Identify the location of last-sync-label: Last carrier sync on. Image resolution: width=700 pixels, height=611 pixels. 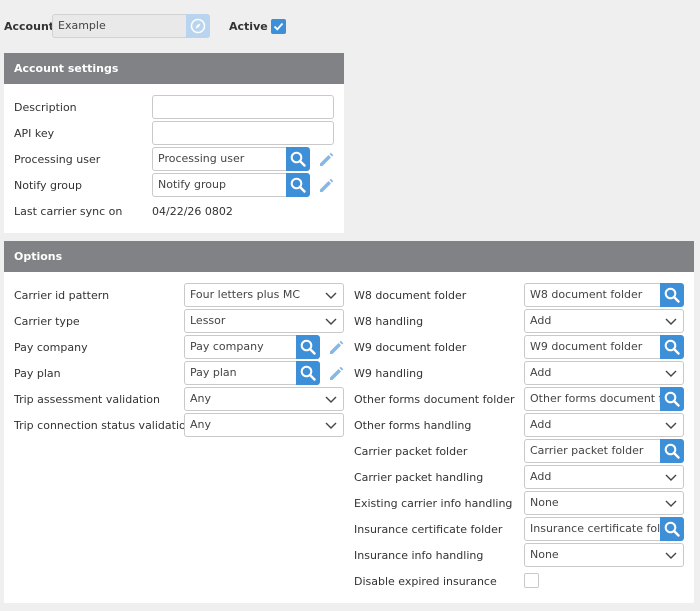
(68, 211).